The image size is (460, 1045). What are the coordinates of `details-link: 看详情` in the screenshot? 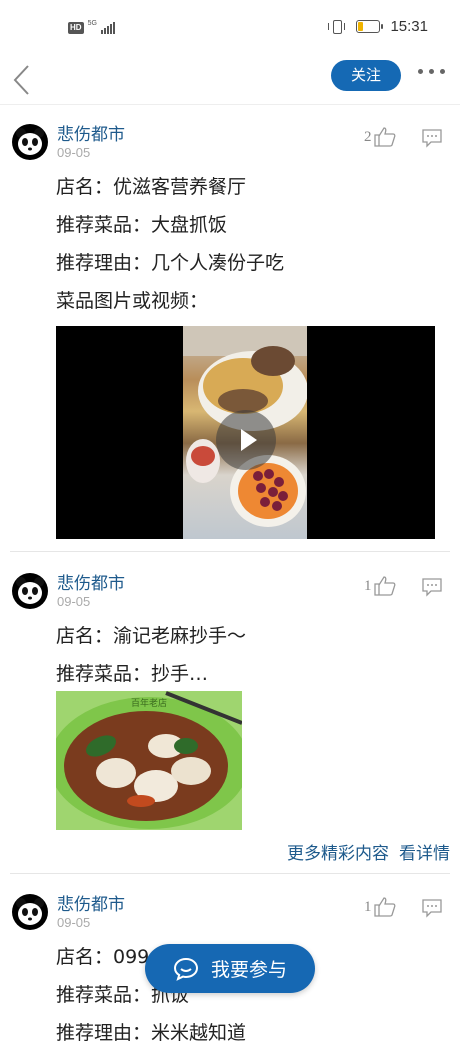 It's located at (424, 851).